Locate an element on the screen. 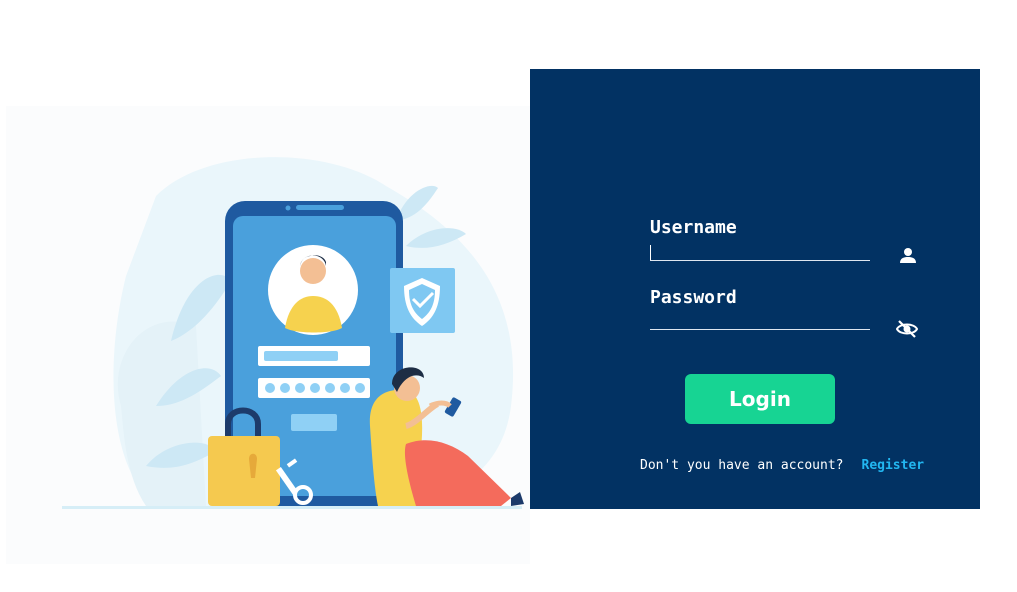 The width and height of the screenshot is (1017, 592). eye-slash-icon is located at coordinates (907, 329).